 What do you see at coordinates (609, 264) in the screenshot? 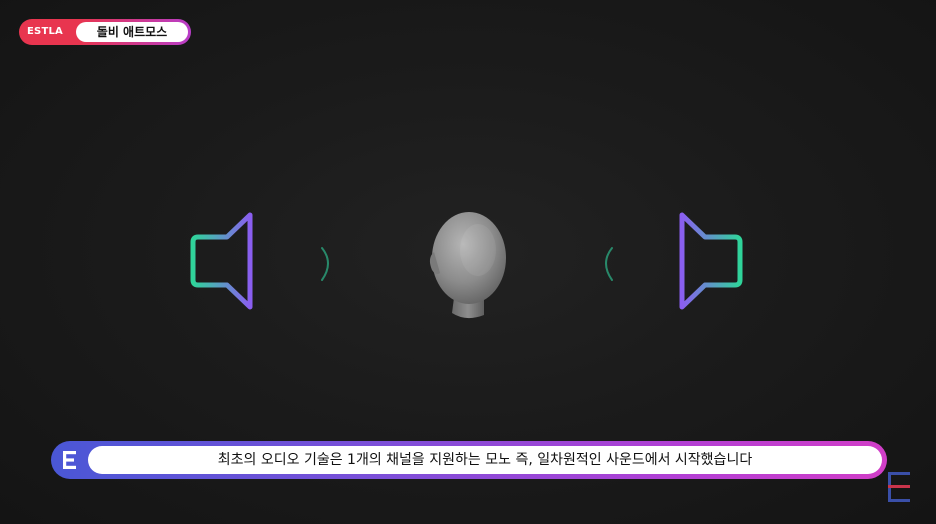
I see `right-sound-wave-icon` at bounding box center [609, 264].